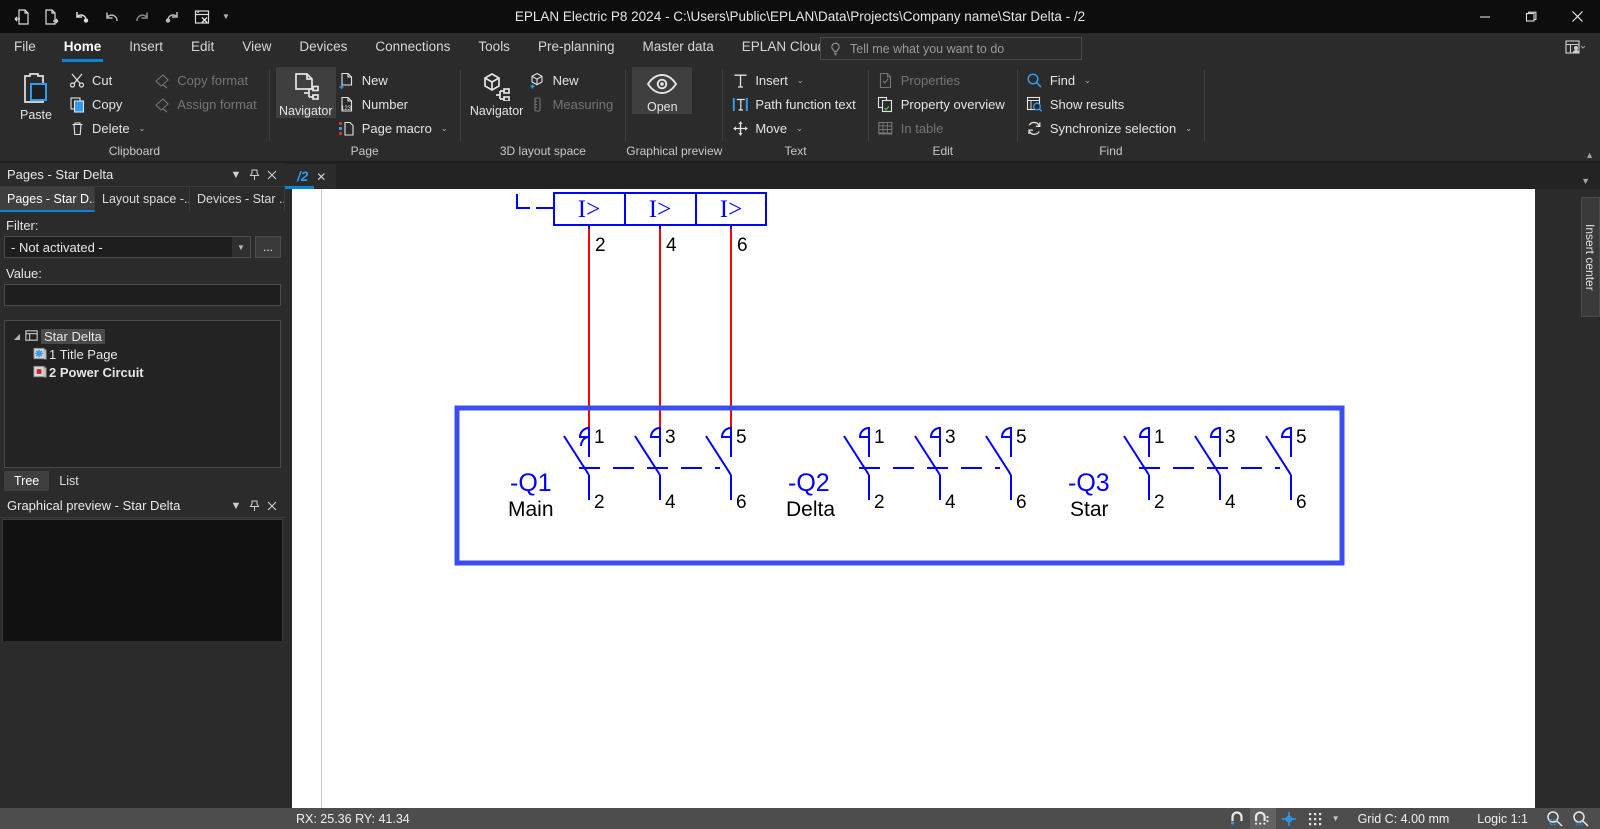 The width and height of the screenshot is (1600, 829). What do you see at coordinates (68, 481) in the screenshot?
I see `tree-view-tab-list: List` at bounding box center [68, 481].